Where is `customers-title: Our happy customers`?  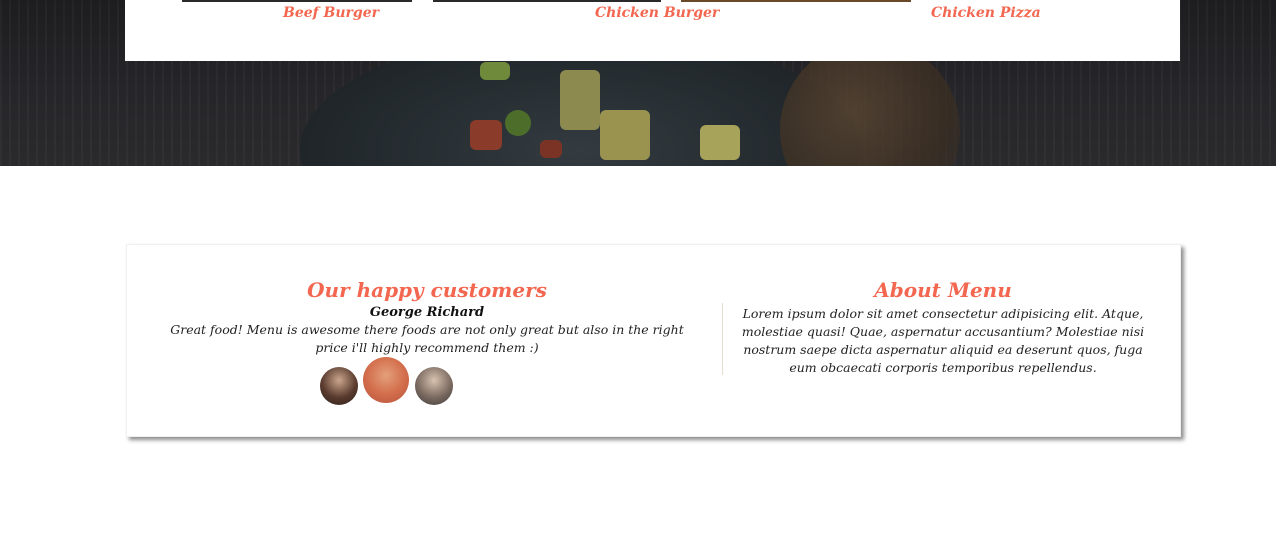 customers-title: Our happy customers is located at coordinates (427, 290).